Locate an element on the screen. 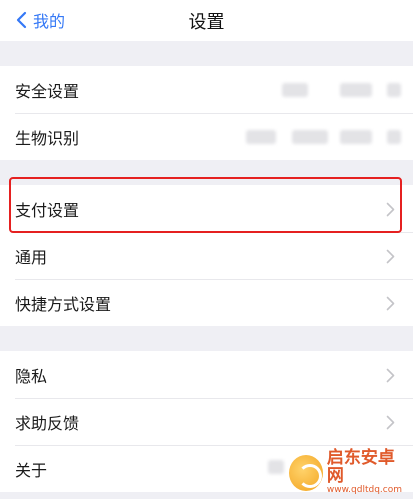  page-title: 设置 is located at coordinates (206, 22).